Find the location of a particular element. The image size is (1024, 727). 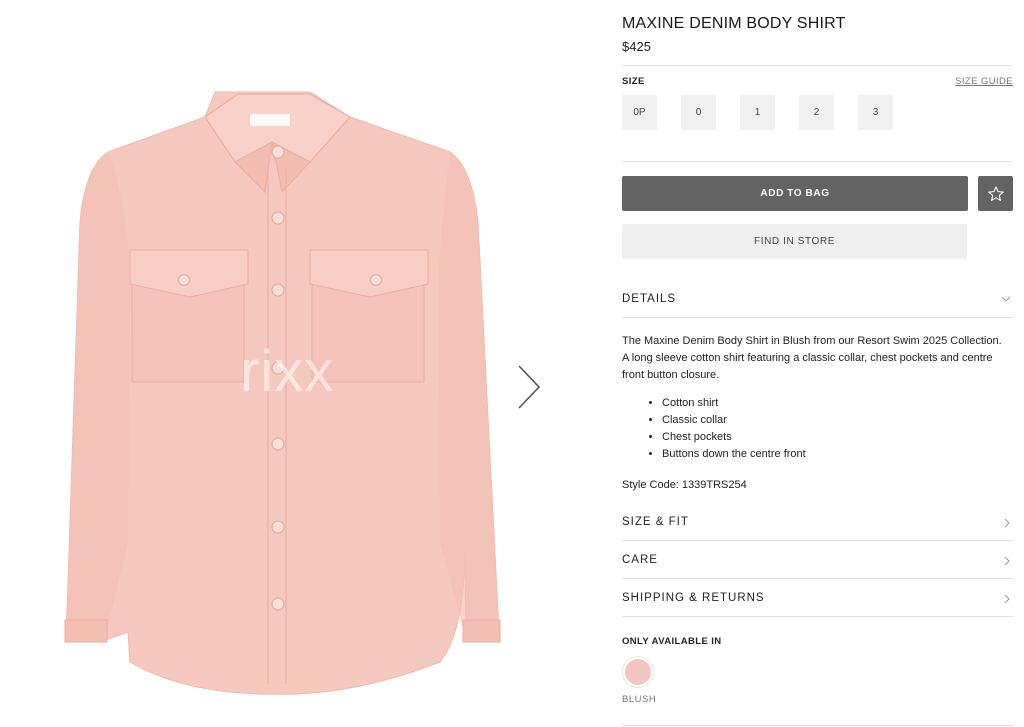

list-item: Chest pockets is located at coordinates (734, 437).